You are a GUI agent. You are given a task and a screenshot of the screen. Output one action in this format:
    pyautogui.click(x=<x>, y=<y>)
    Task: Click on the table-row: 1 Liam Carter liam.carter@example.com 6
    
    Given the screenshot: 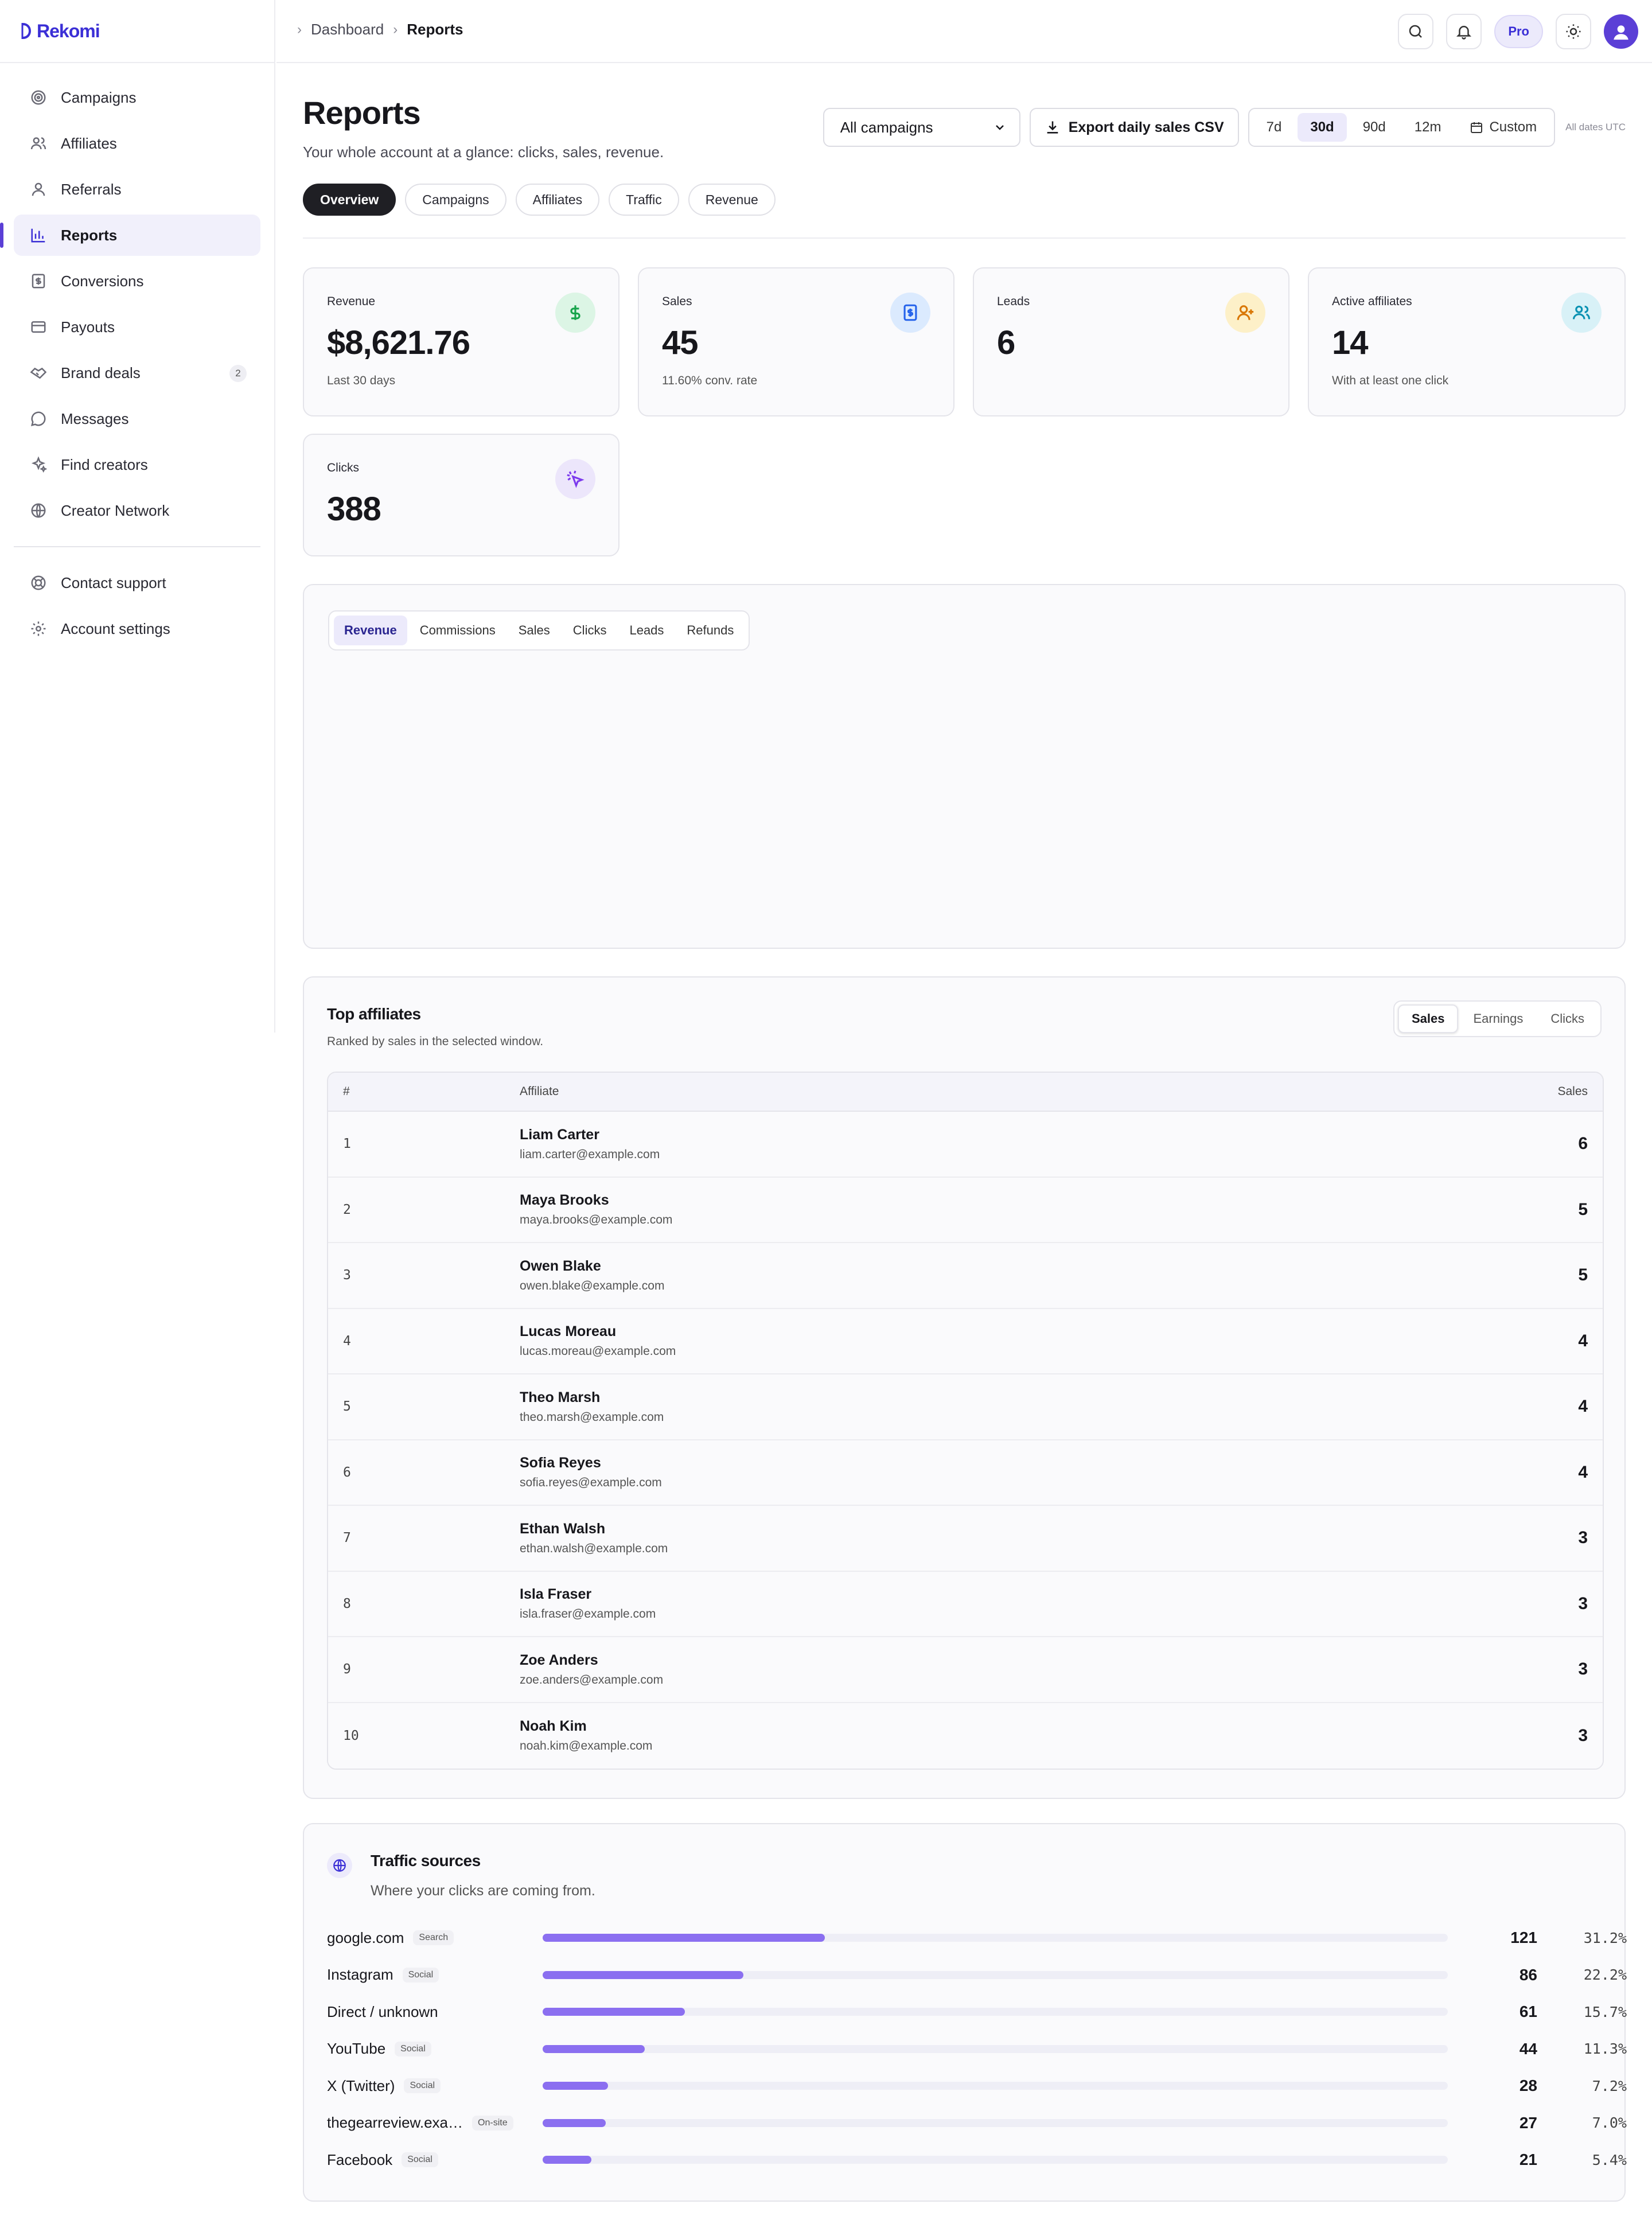 What is the action you would take?
    pyautogui.click(x=965, y=1145)
    